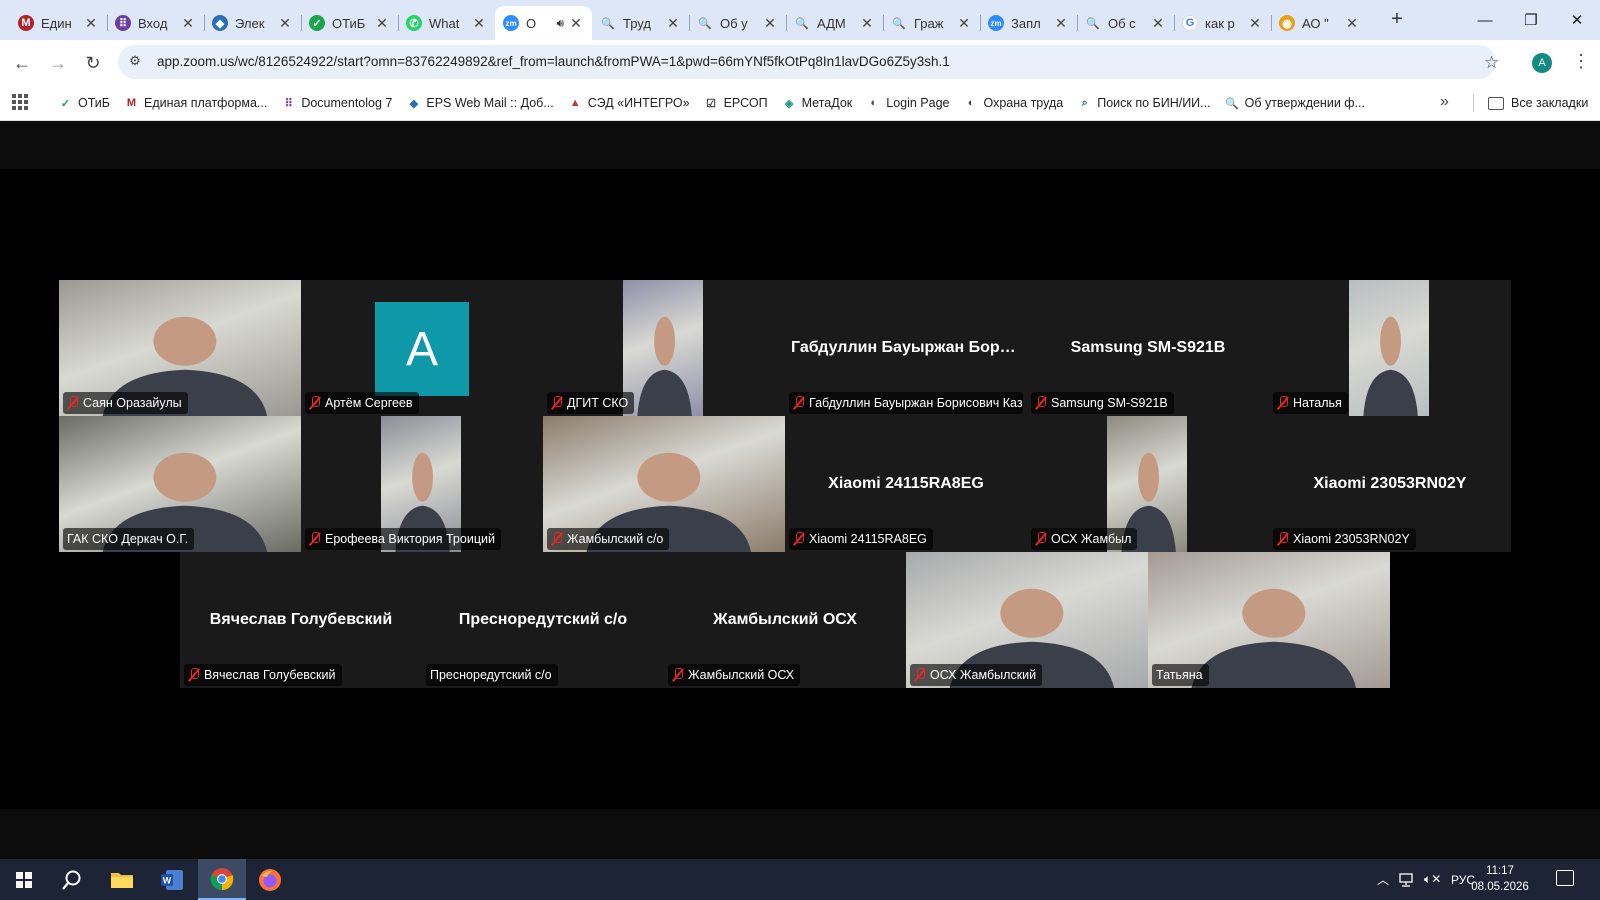 The width and height of the screenshot is (1600, 900). I want to click on participant-tile: Татьяна, so click(1269, 620).